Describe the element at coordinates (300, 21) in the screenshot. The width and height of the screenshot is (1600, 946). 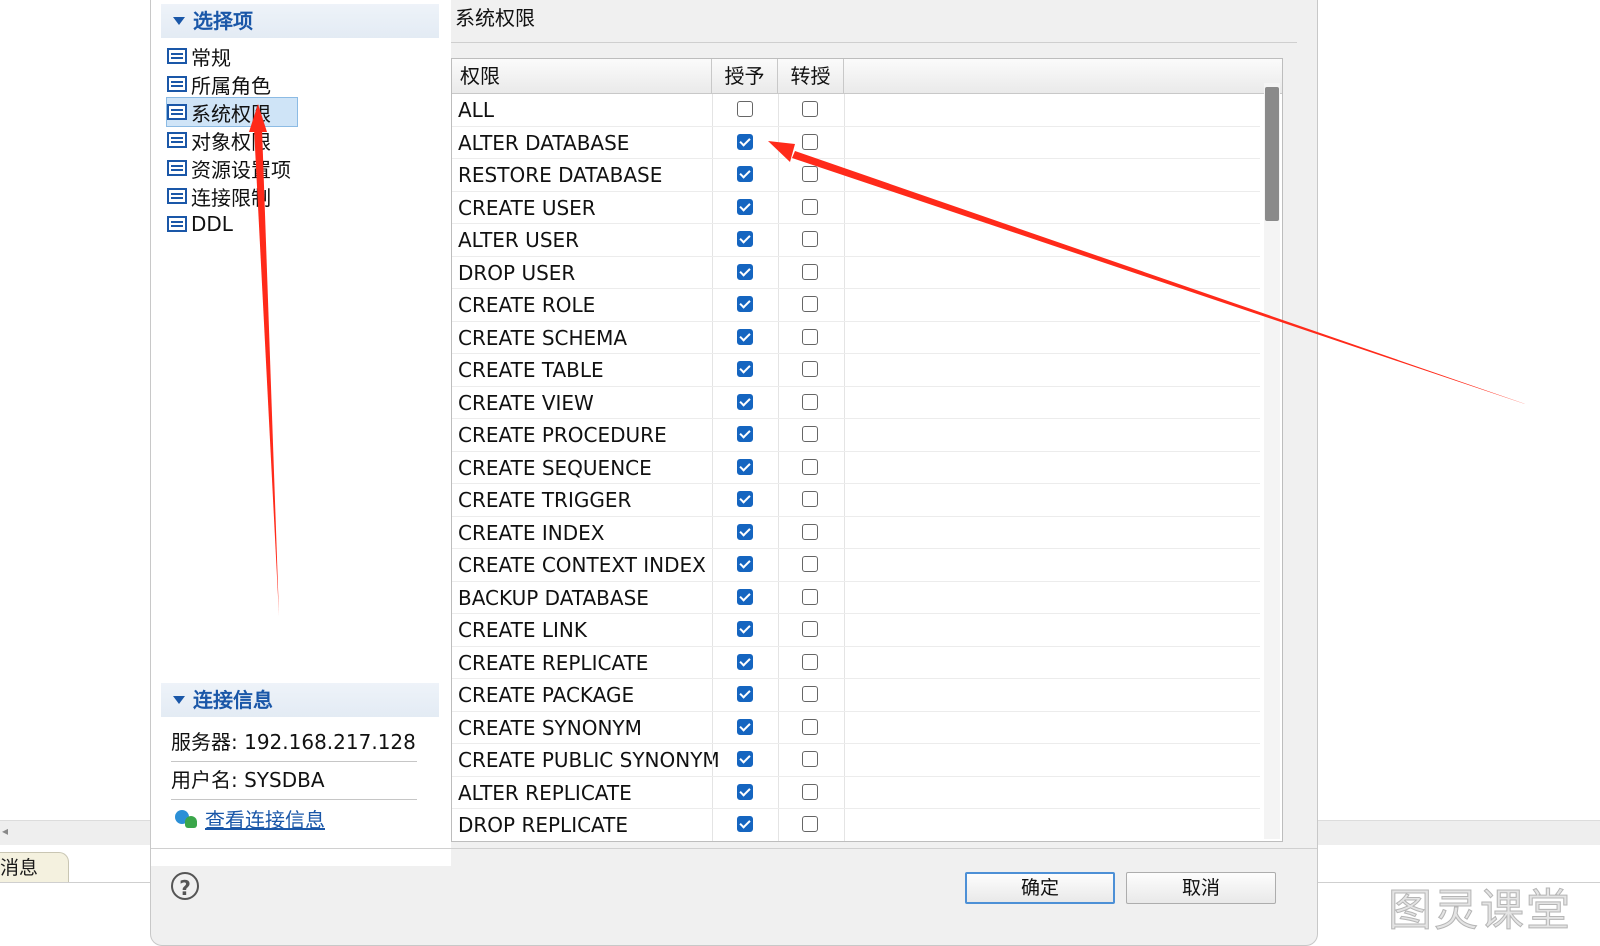
I see `options-section-header: 选择项` at that location.